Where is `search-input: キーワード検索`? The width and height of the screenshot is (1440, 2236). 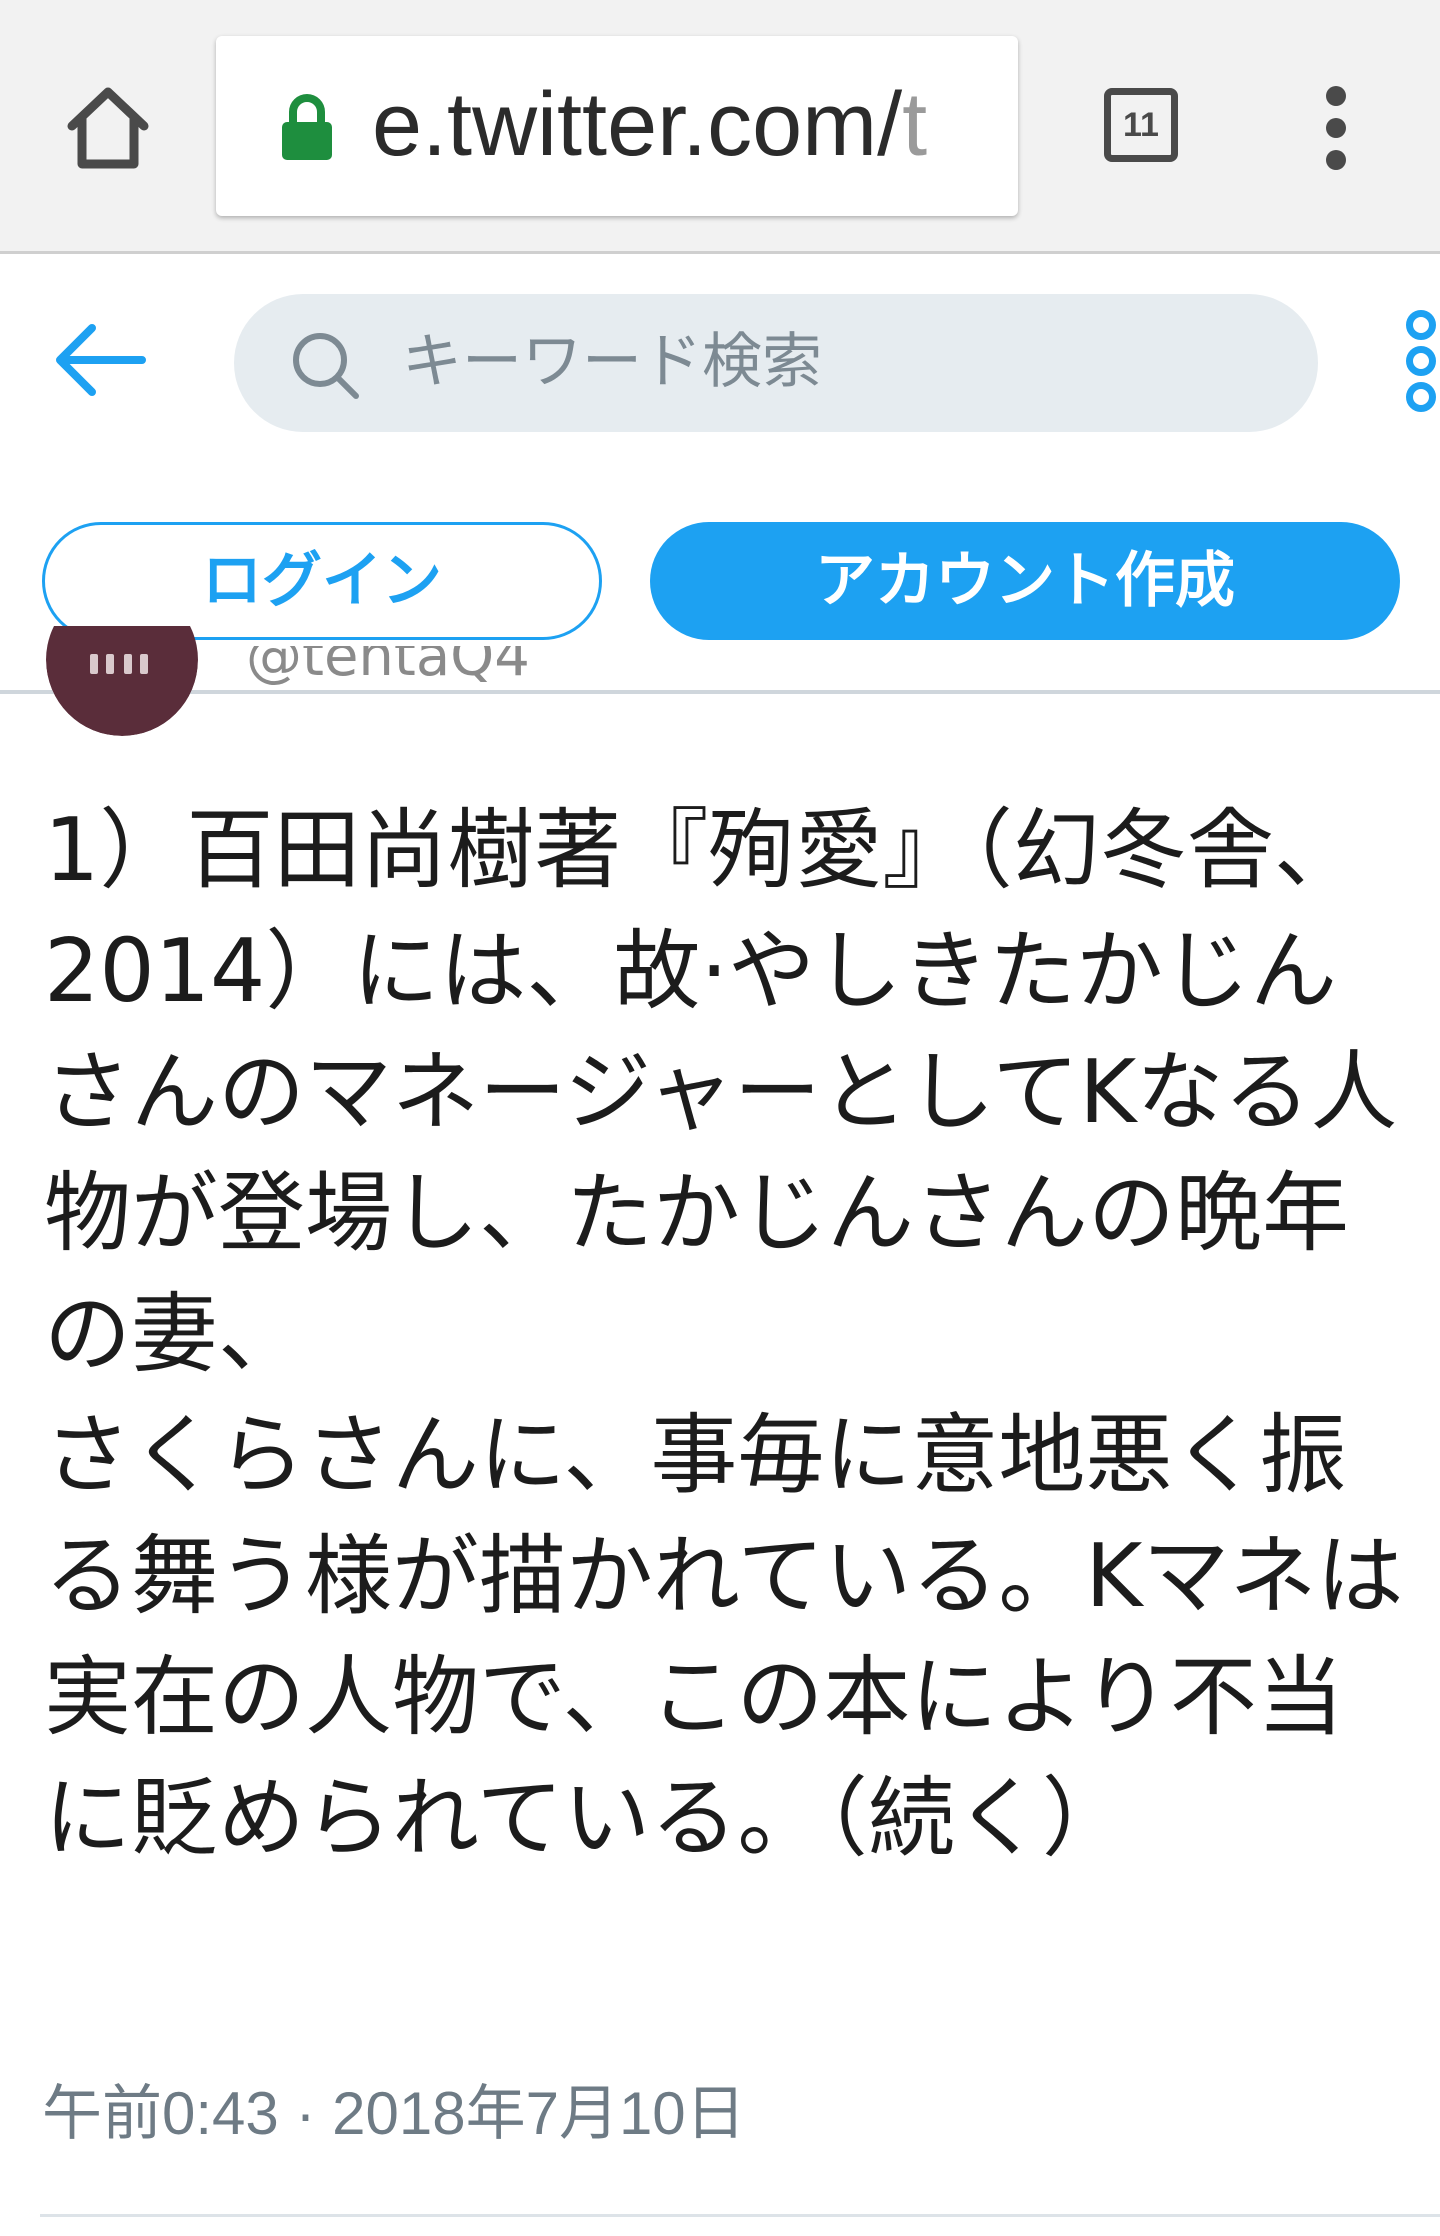
search-input: キーワード検索 is located at coordinates (776, 363).